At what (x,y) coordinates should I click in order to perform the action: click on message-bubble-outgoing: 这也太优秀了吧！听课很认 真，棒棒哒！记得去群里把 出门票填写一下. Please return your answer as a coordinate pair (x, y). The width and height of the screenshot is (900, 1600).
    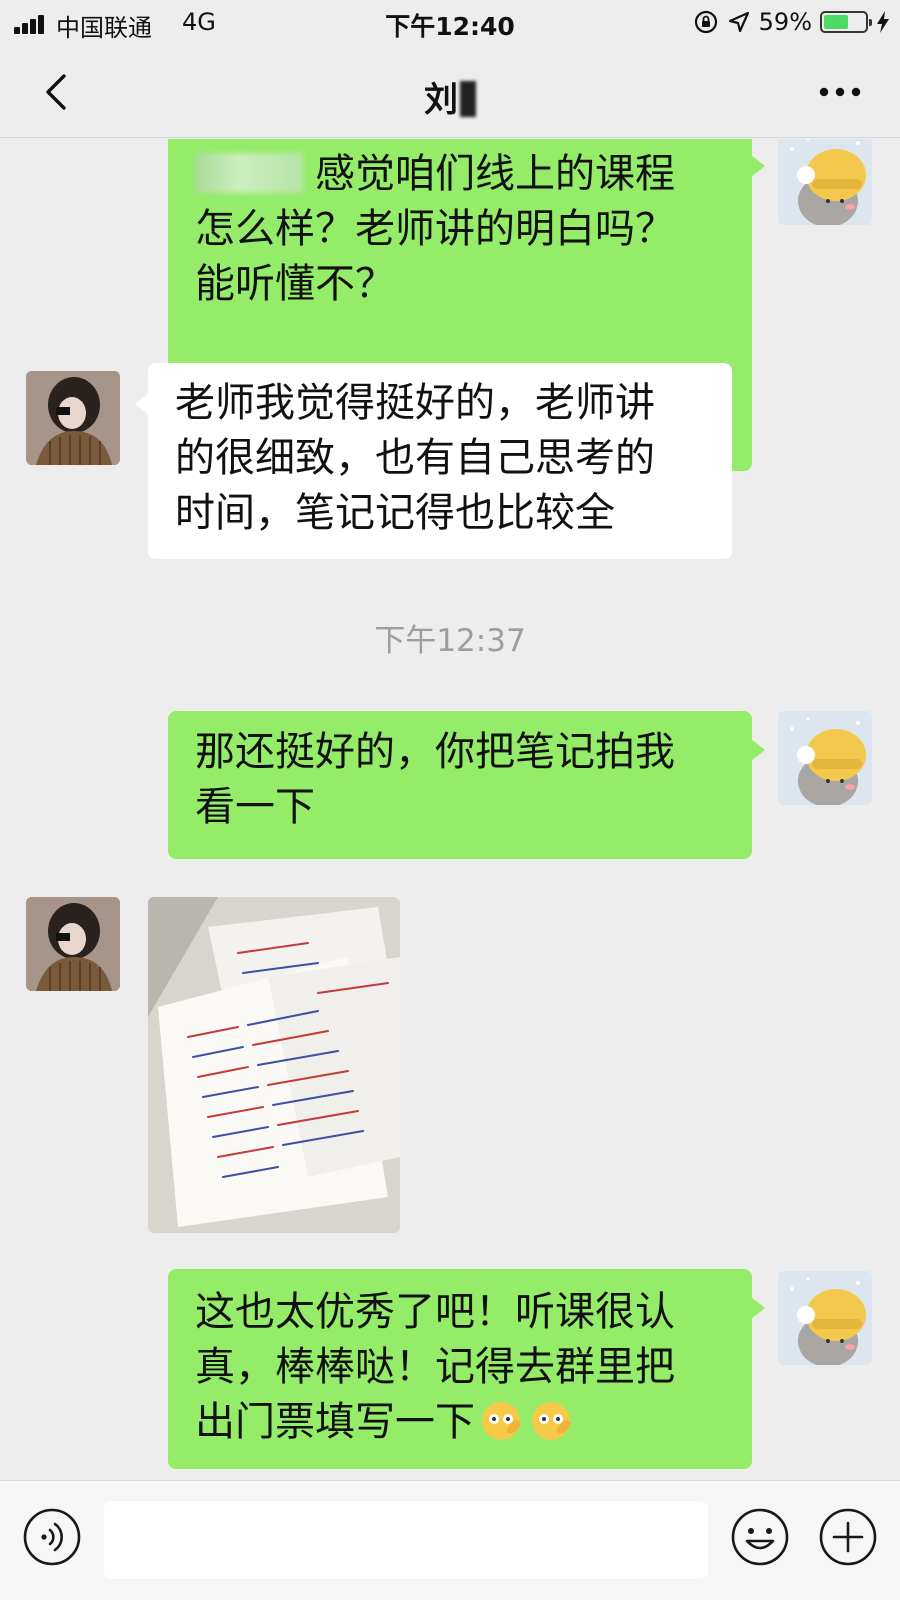
    Looking at the image, I should click on (466, 1369).